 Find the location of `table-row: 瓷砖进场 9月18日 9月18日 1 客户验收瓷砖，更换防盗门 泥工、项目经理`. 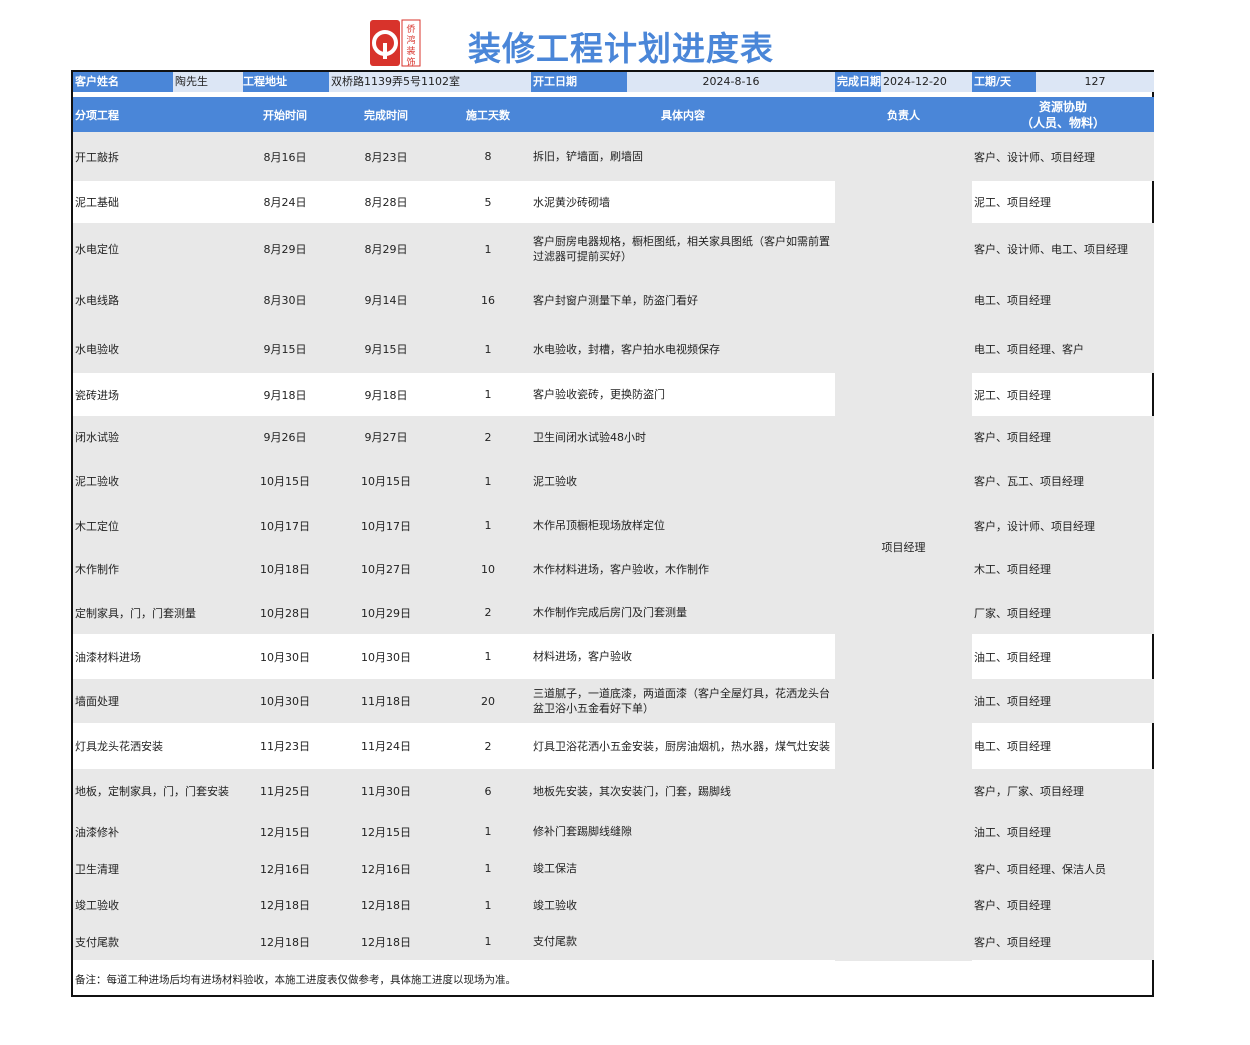

table-row: 瓷砖进场 9月18日 9月18日 1 客户验收瓷砖，更换防盗门 泥工、项目经理 is located at coordinates (613, 394).